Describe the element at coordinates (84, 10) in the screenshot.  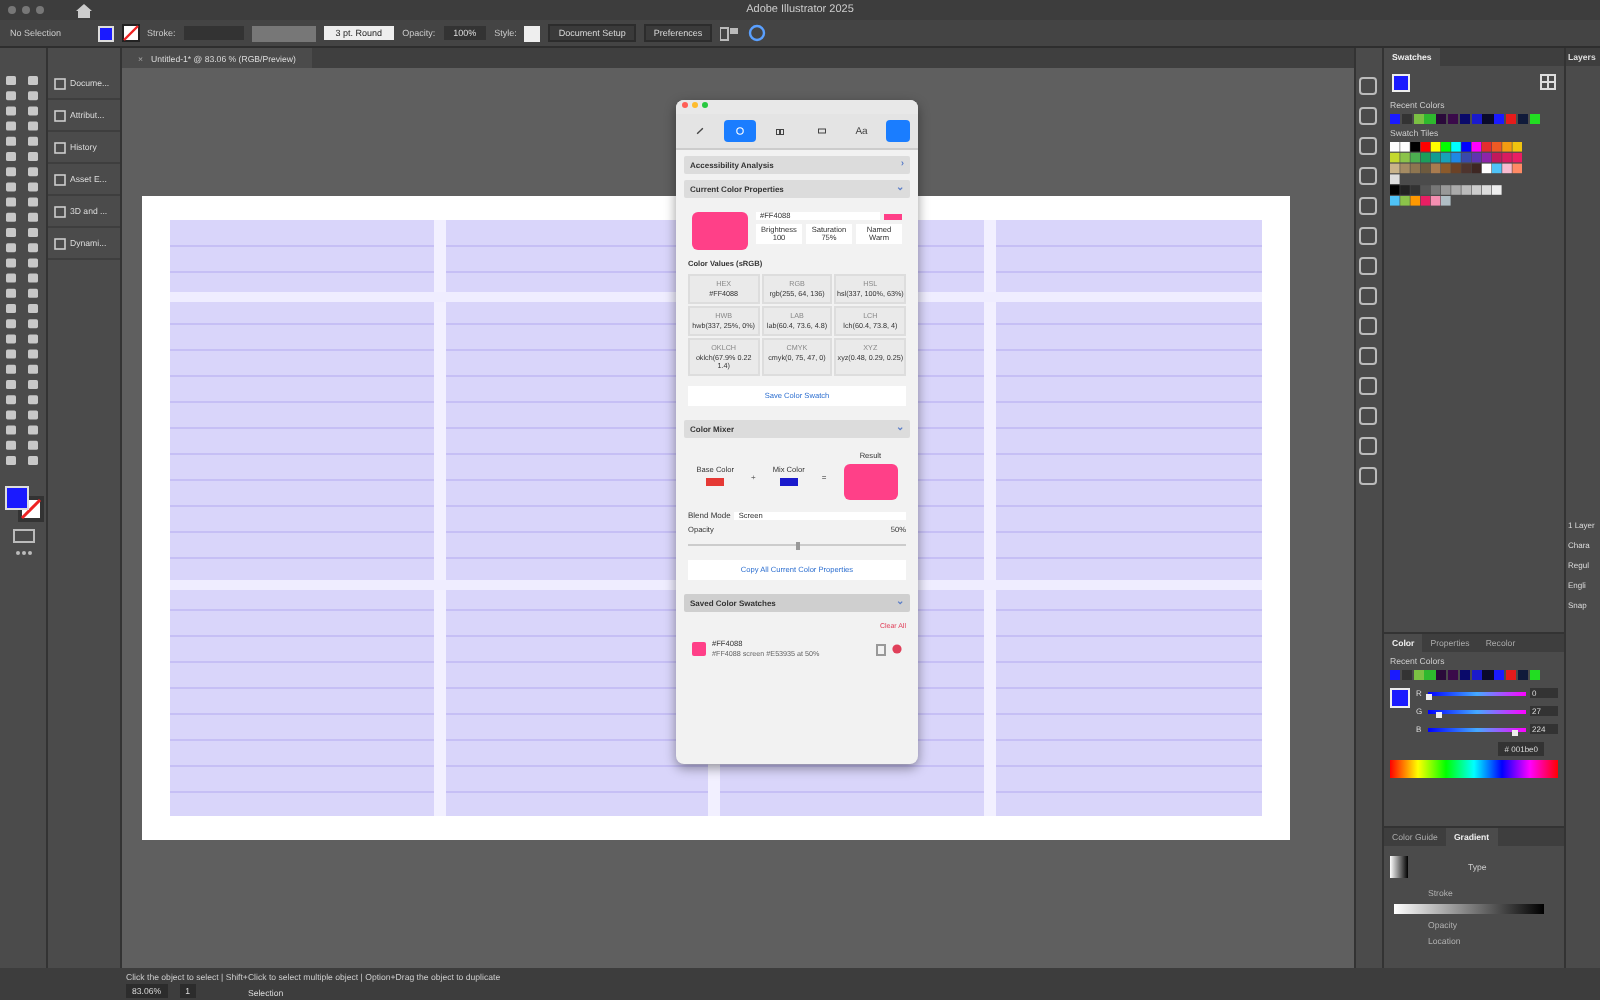
I see `home-icon` at that location.